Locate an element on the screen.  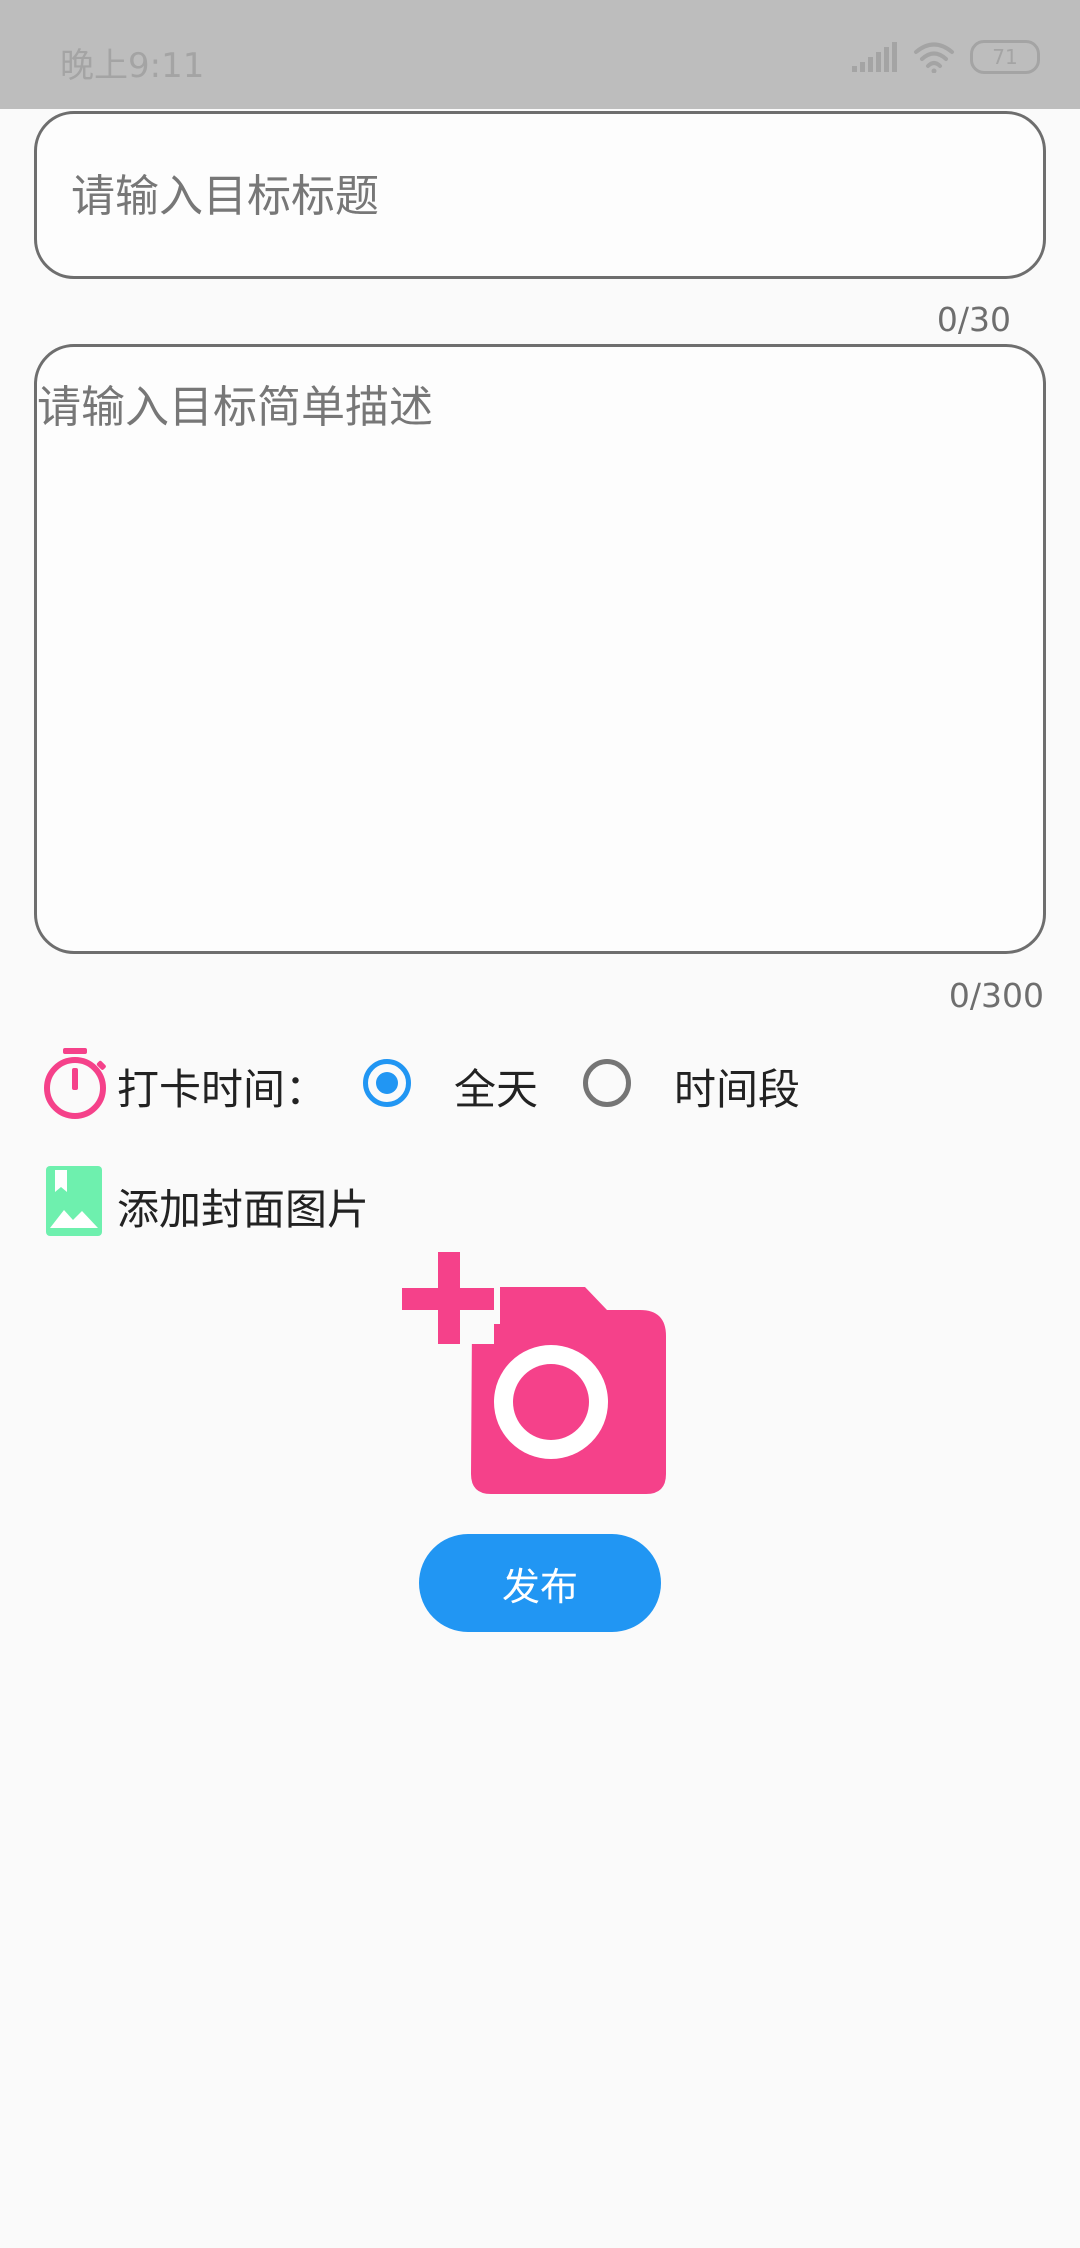
cover-image-label: 添加封面图片 is located at coordinates (243, 1209).